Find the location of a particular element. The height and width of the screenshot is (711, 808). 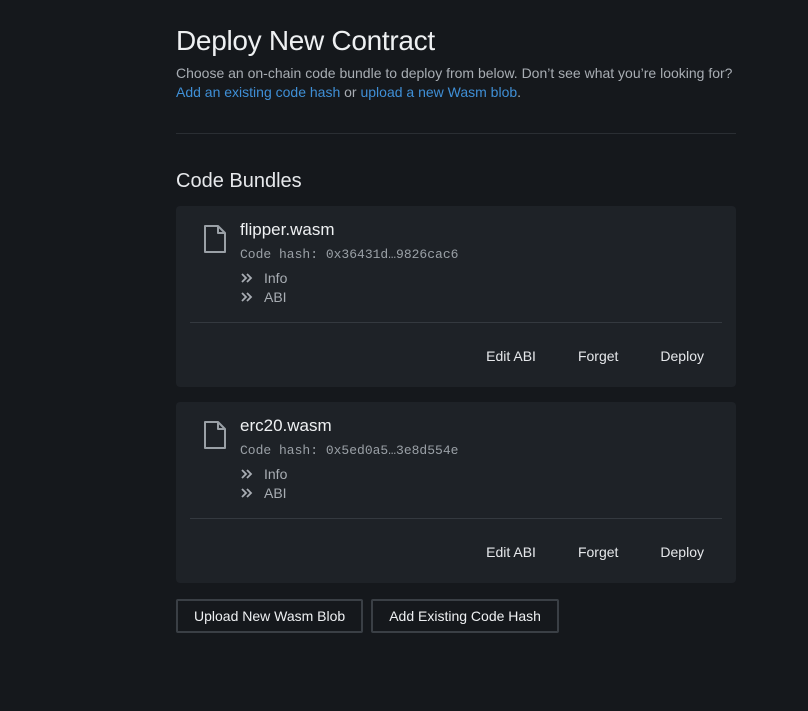

section-divider is located at coordinates (456, 133).